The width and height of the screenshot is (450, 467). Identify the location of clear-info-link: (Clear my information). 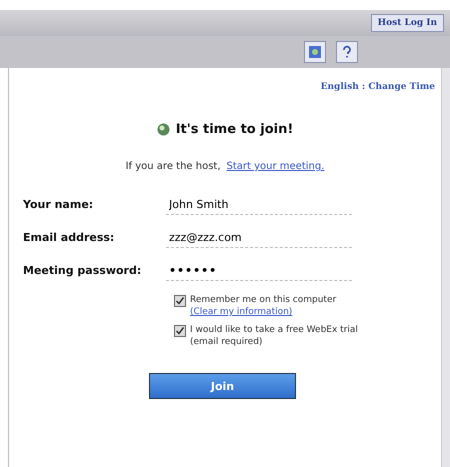
(241, 312).